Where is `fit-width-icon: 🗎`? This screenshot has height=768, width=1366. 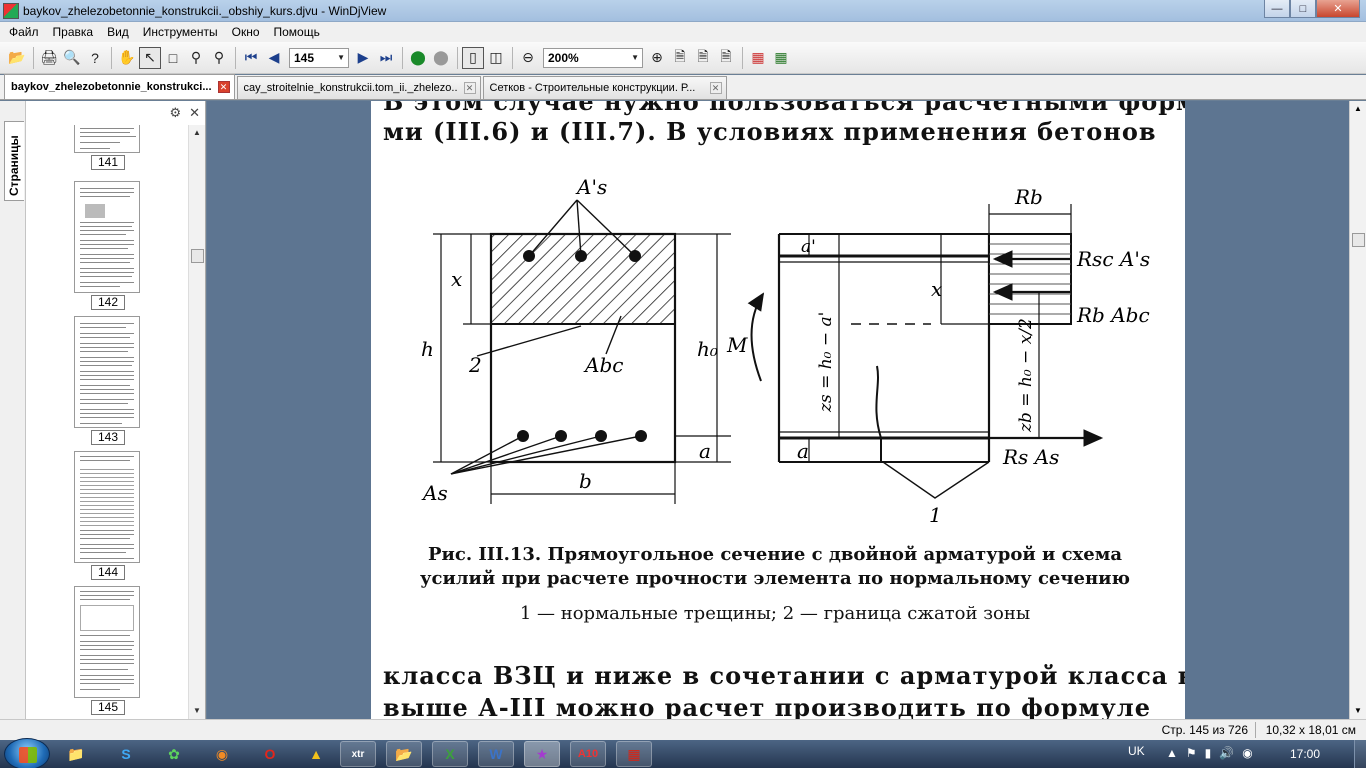
fit-width-icon: 🗎 is located at coordinates (726, 58).